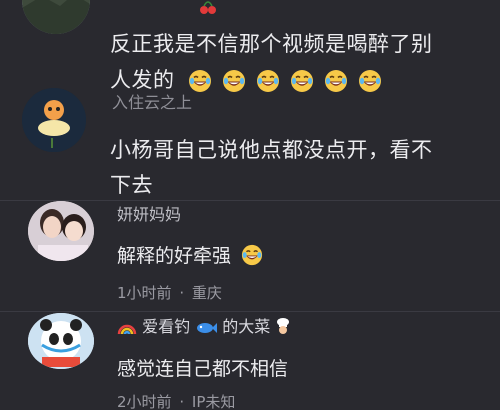 The width and height of the screenshot is (500, 410). Describe the element at coordinates (246, 326) in the screenshot. I see `username-part2: 的大菜` at that location.